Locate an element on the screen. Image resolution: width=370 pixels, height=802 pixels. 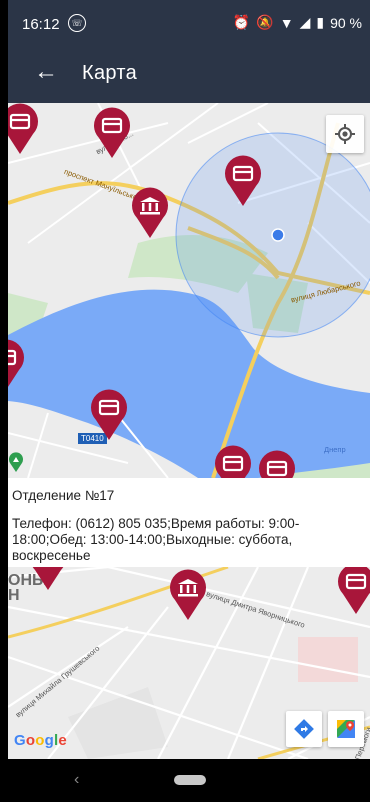
status-time: 16:12 is located at coordinates (41, 24).